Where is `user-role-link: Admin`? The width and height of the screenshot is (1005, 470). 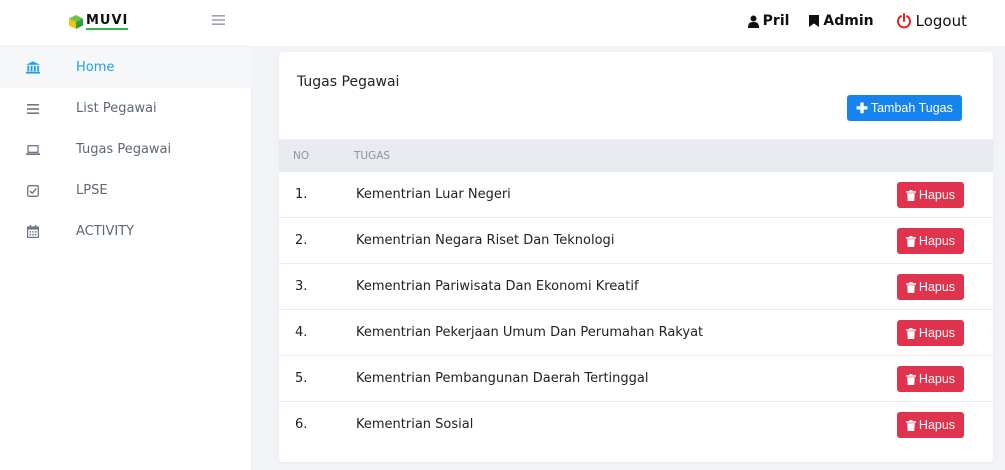
user-role-link: Admin is located at coordinates (841, 21).